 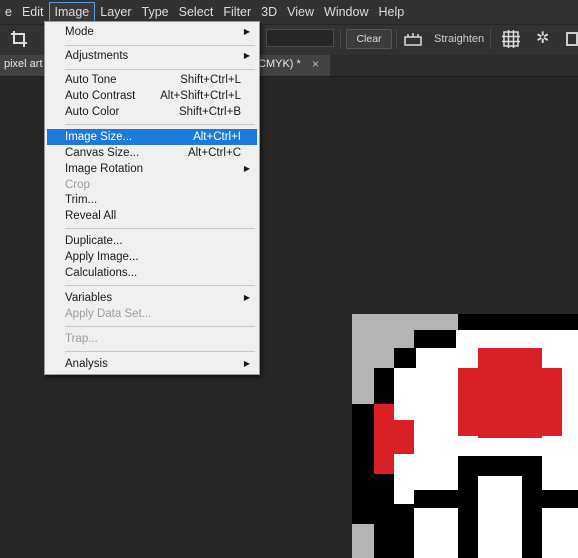 What do you see at coordinates (23, 64) in the screenshot?
I see `tab-pixel-art-label: pixel art` at bounding box center [23, 64].